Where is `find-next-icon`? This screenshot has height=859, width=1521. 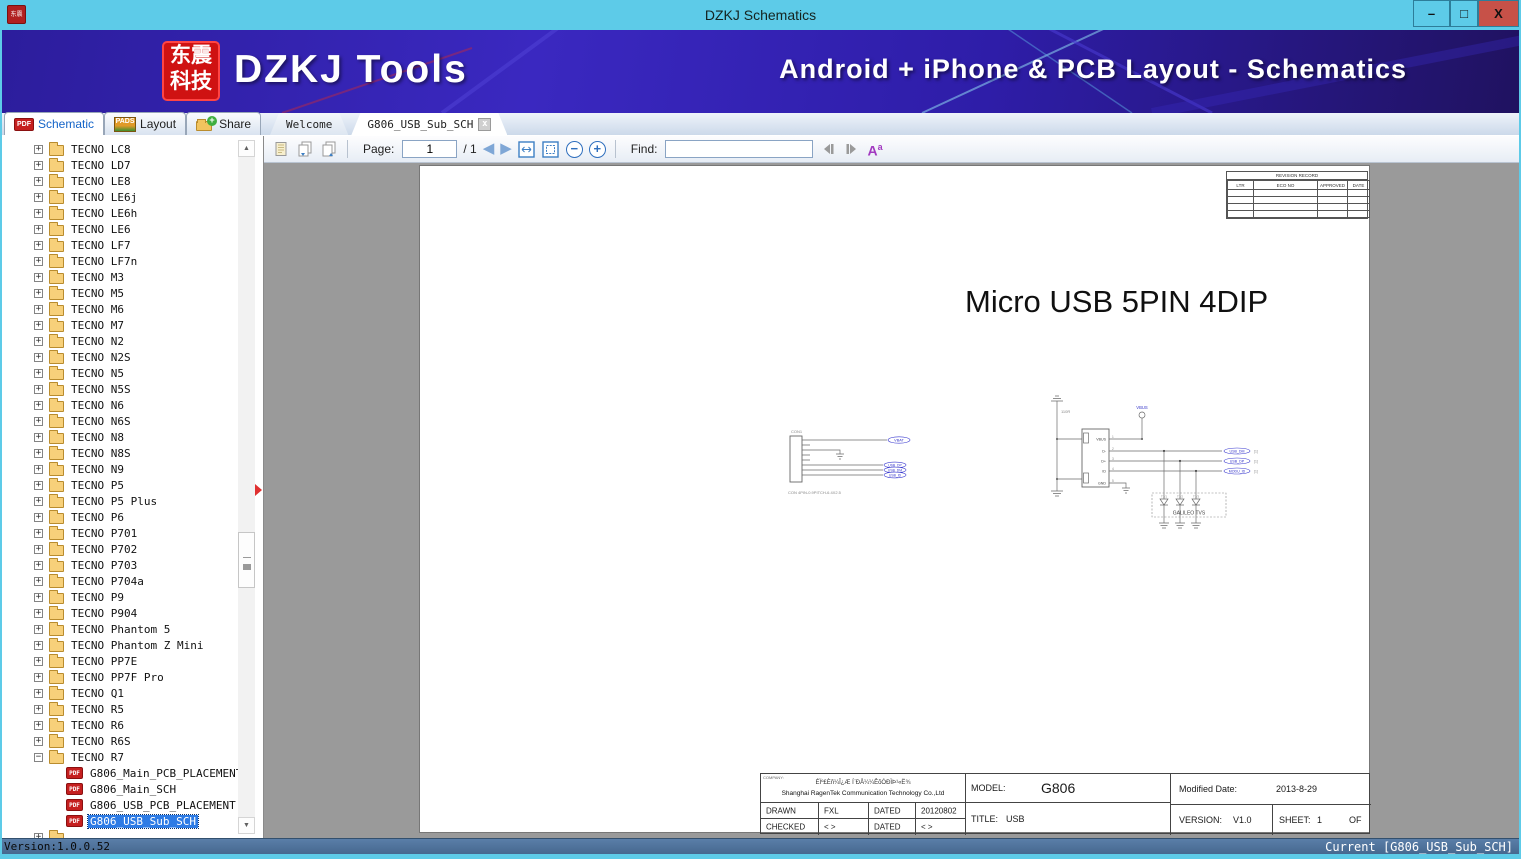
find-next-icon is located at coordinates (852, 149).